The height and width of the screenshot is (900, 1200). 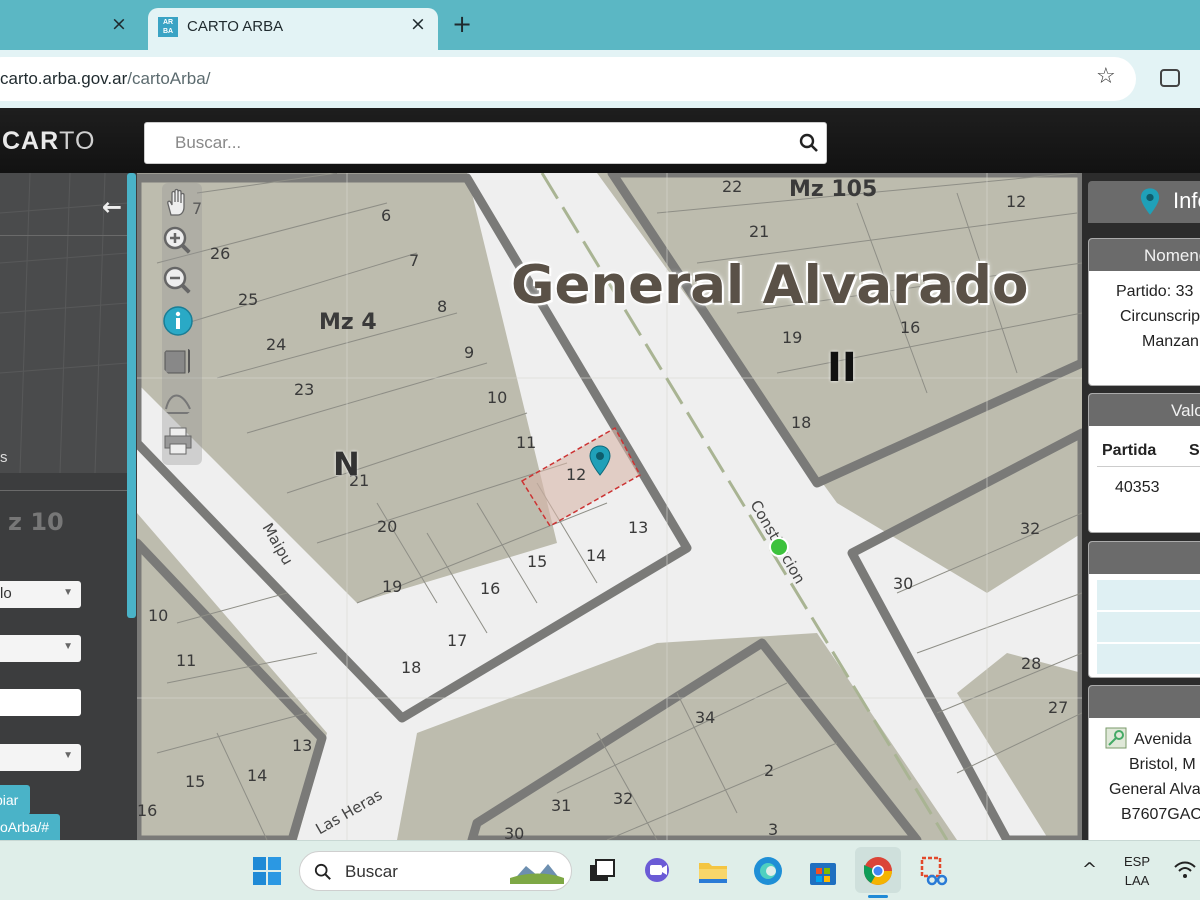 What do you see at coordinates (40, 594) in the screenshot?
I see `filter-select-1: lo ▼` at bounding box center [40, 594].